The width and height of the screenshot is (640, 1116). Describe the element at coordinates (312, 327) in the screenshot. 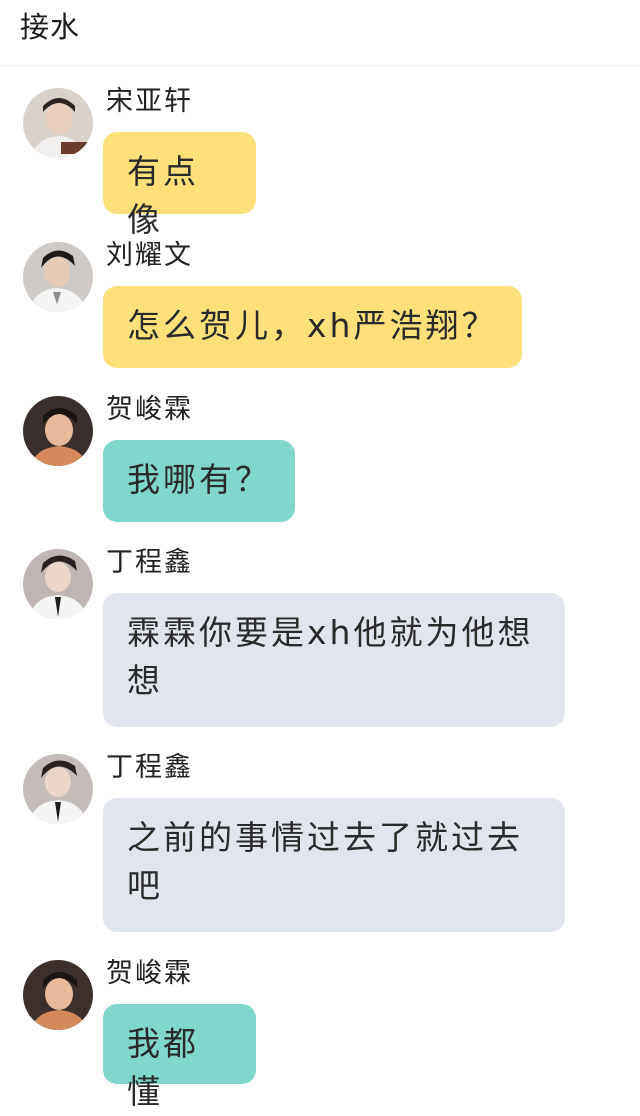

I see `message-bubble: 怎么贺儿，xh严浩翔？` at that location.